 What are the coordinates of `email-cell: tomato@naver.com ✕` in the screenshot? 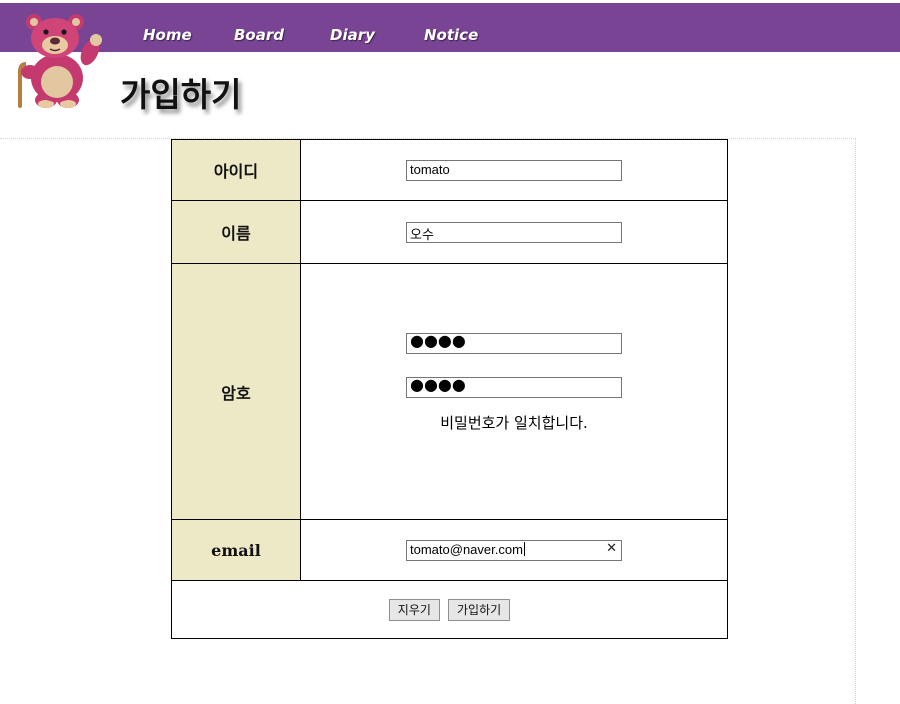 It's located at (514, 550).